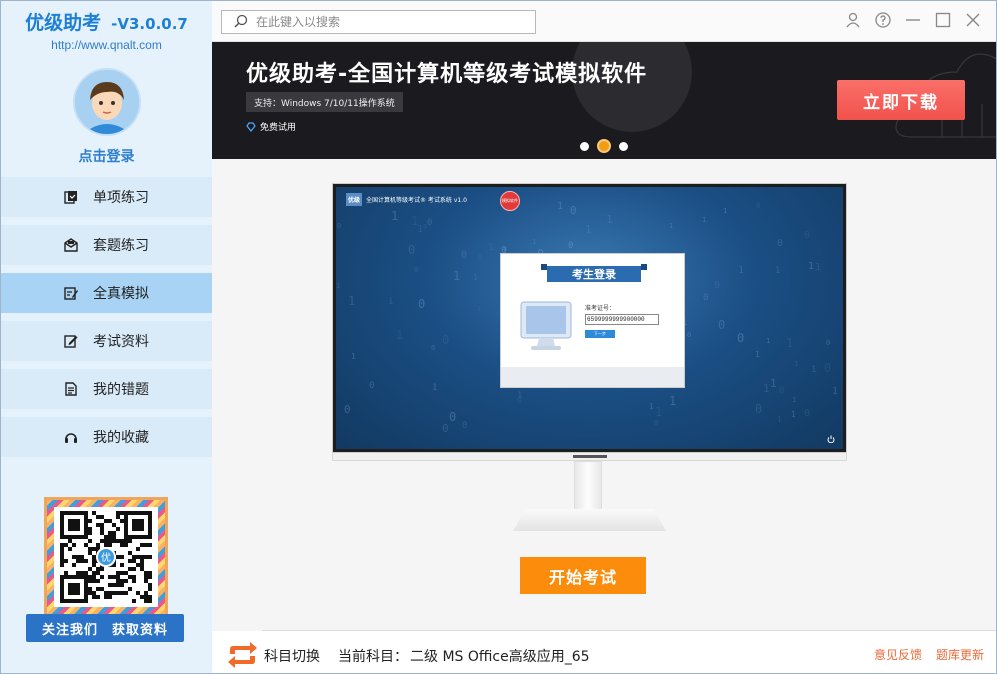 The width and height of the screenshot is (997, 674). What do you see at coordinates (883, 20) in the screenshot?
I see `help-icon` at bounding box center [883, 20].